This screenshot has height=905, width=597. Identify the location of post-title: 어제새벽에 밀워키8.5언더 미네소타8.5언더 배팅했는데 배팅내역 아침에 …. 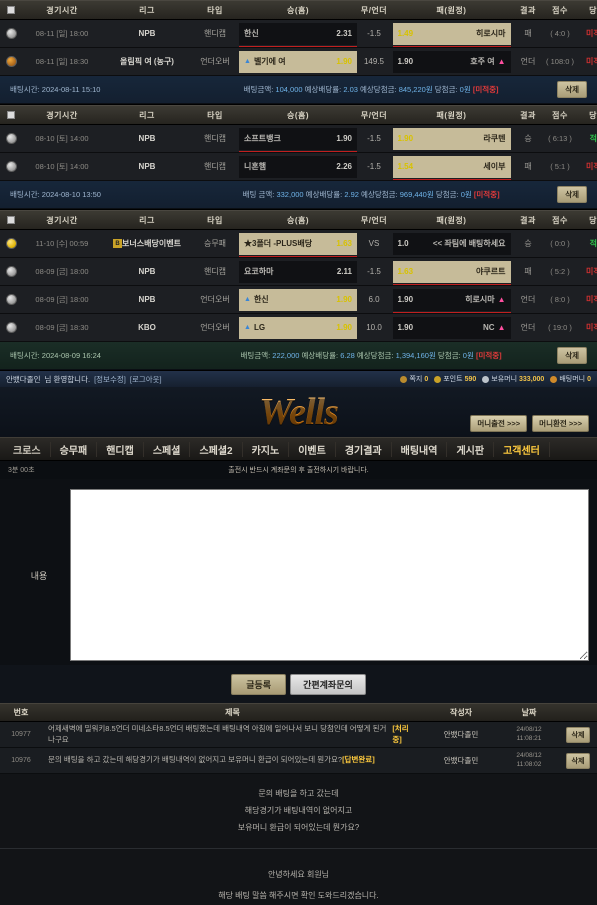
(232, 734).